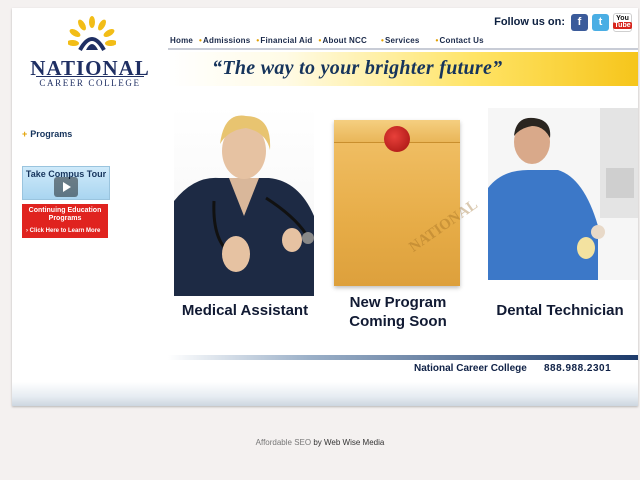 This screenshot has width=640, height=480. Describe the element at coordinates (560, 310) in the screenshot. I see `dental-technician-caption: Dental Technician` at that location.